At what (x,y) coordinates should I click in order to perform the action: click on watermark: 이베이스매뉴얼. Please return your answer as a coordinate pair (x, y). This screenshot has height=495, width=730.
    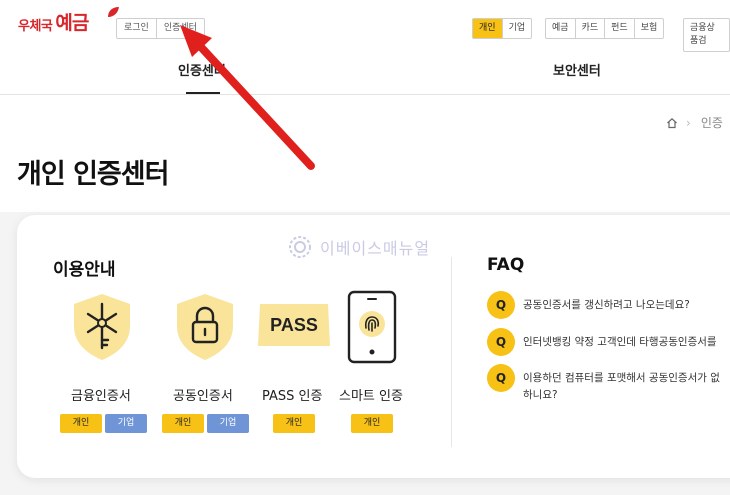
    Looking at the image, I should click on (359, 247).